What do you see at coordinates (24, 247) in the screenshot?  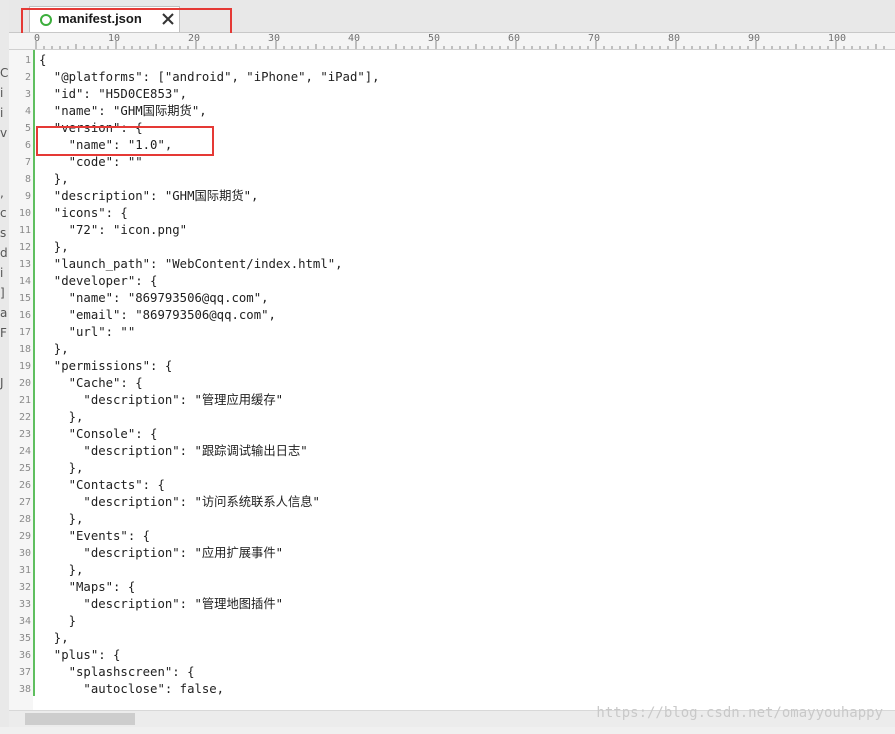 I see `line-number: 12` at bounding box center [24, 247].